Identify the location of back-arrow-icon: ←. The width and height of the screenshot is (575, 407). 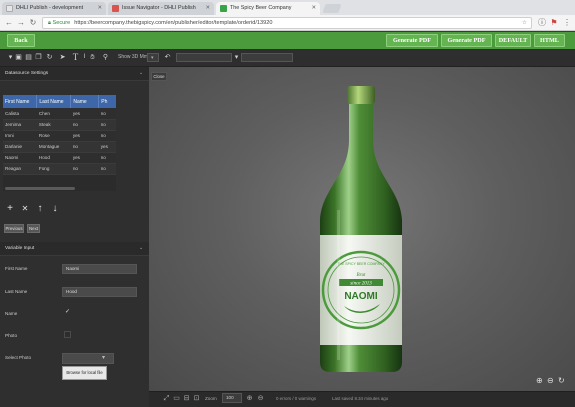
(9, 23).